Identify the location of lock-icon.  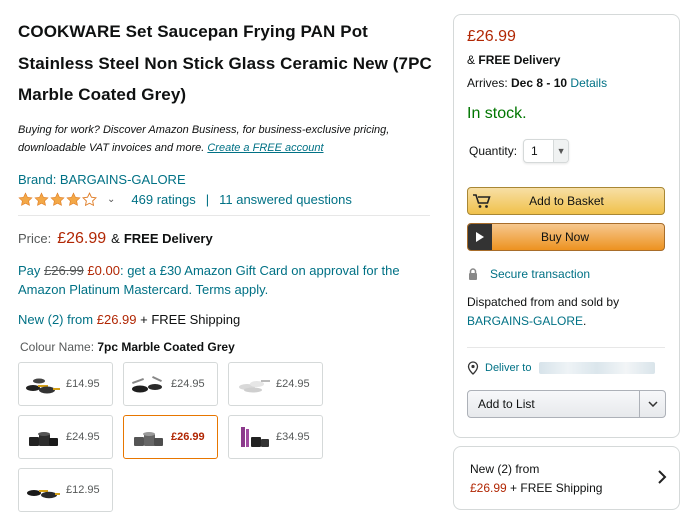
(473, 274).